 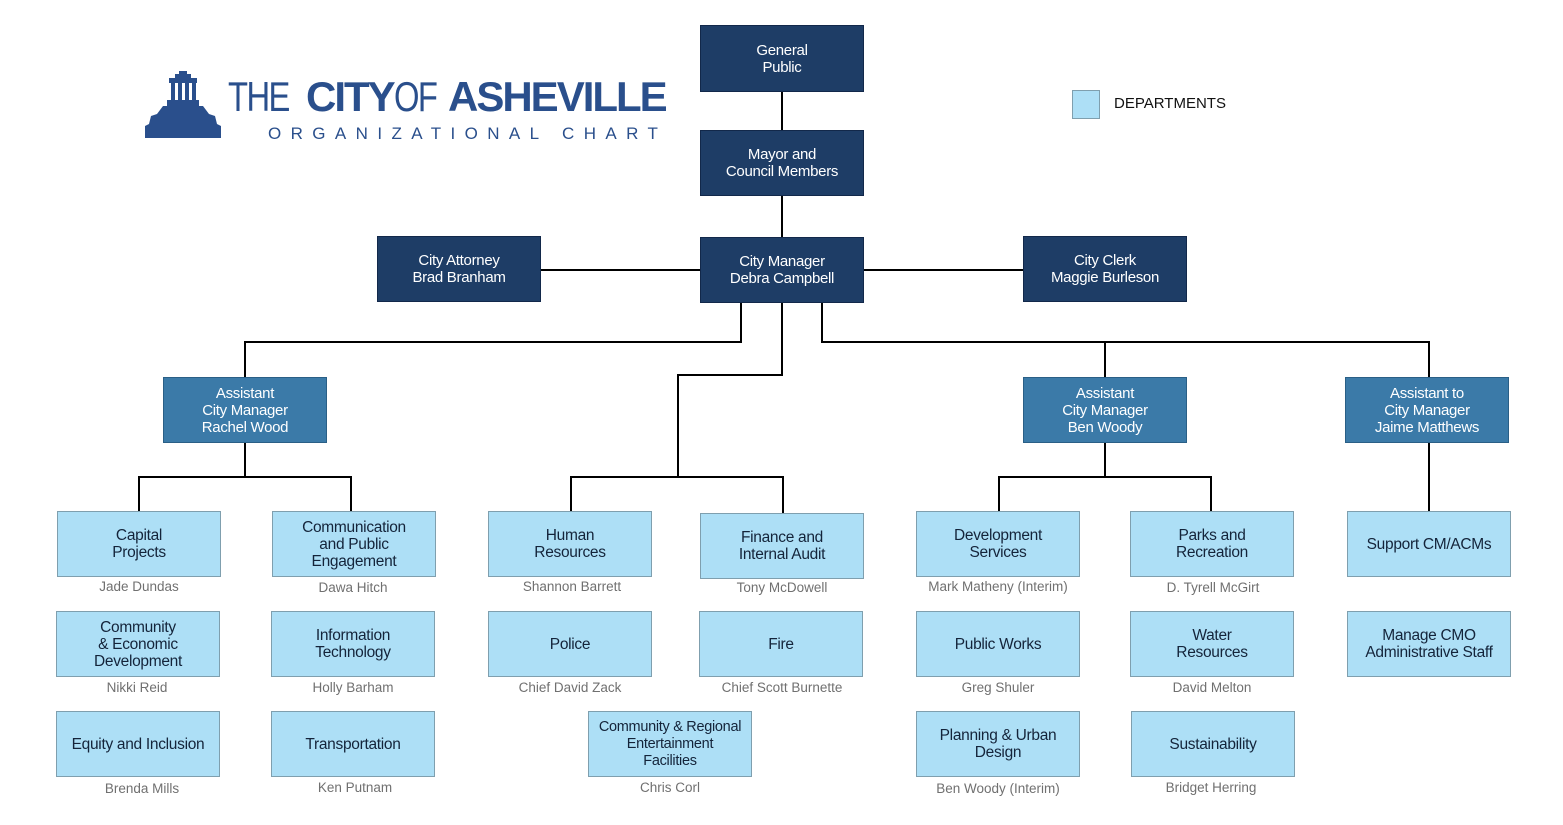 I want to click on dept-box: Community & Economic Development, so click(x=138, y=644).